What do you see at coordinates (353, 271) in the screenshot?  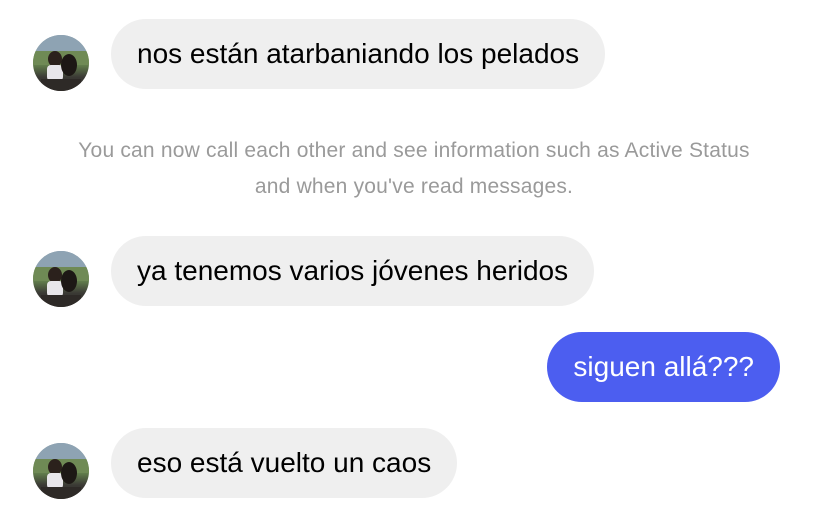 I see `message-bubble-incoming: ya tenemos varios jóvenes heridos` at bounding box center [353, 271].